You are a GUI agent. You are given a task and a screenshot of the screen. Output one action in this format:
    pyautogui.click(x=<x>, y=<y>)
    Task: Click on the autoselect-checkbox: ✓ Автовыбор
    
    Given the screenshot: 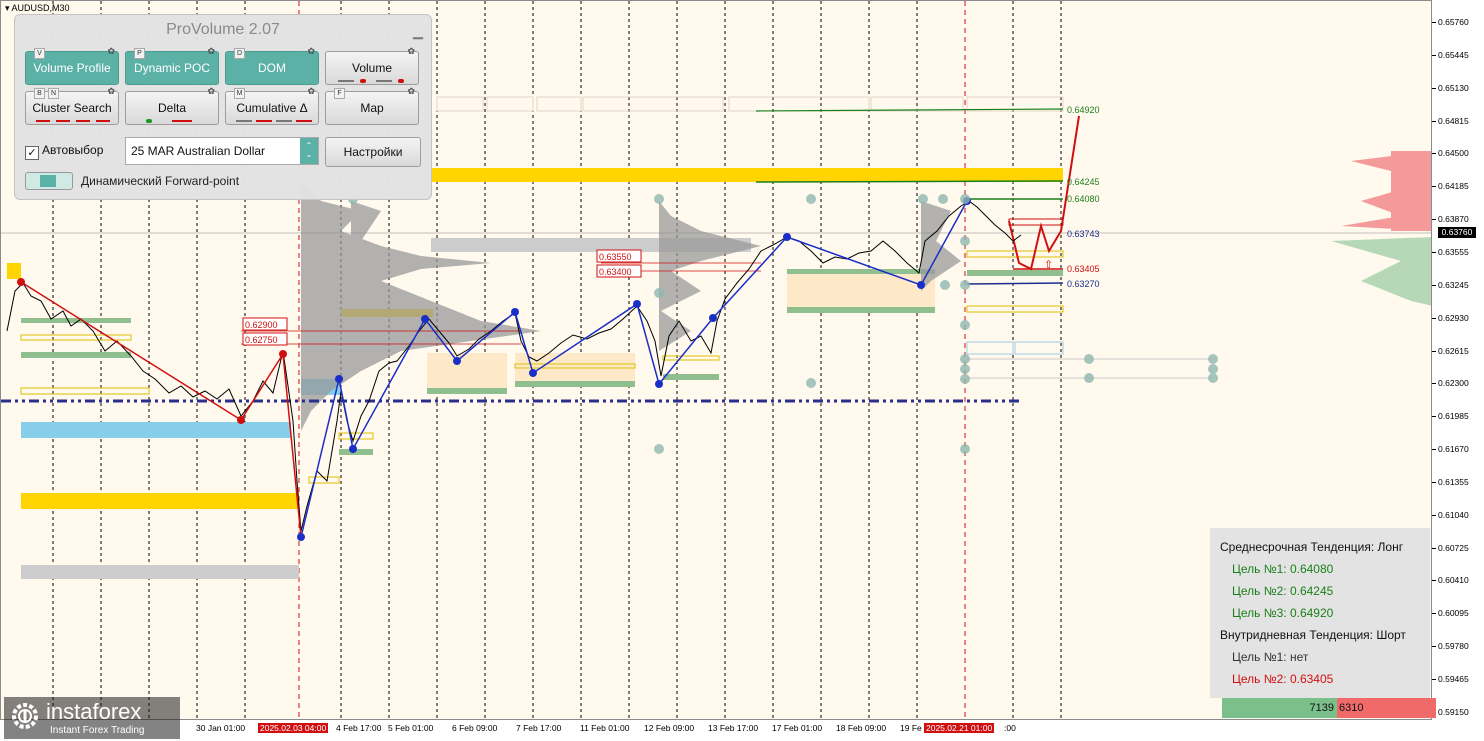 What is the action you would take?
    pyautogui.click(x=64, y=151)
    